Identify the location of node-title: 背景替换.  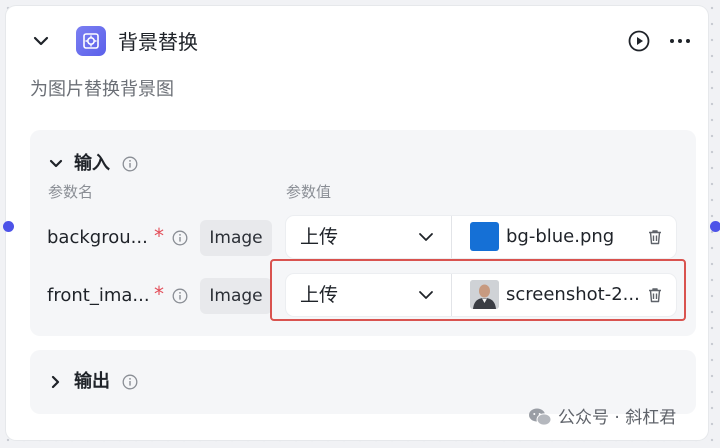
(158, 42).